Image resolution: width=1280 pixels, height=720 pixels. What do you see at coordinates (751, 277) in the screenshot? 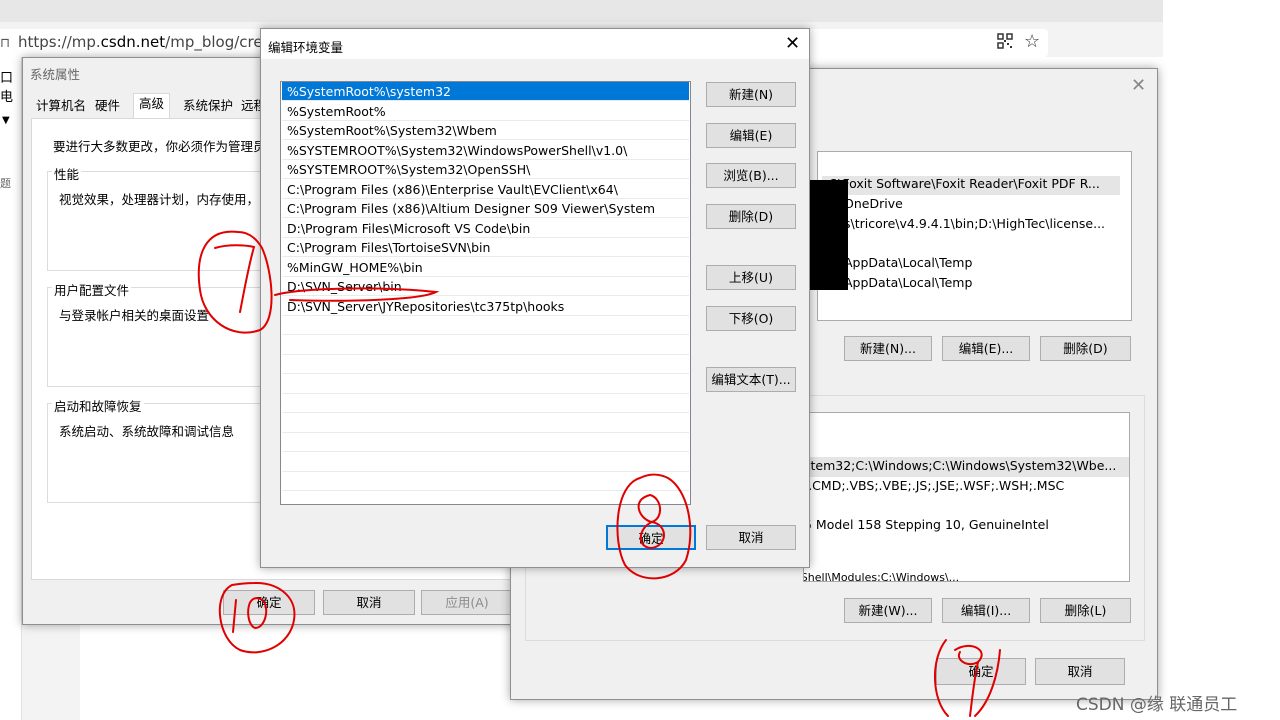
I see `move-up-button: 上移(U)` at bounding box center [751, 277].